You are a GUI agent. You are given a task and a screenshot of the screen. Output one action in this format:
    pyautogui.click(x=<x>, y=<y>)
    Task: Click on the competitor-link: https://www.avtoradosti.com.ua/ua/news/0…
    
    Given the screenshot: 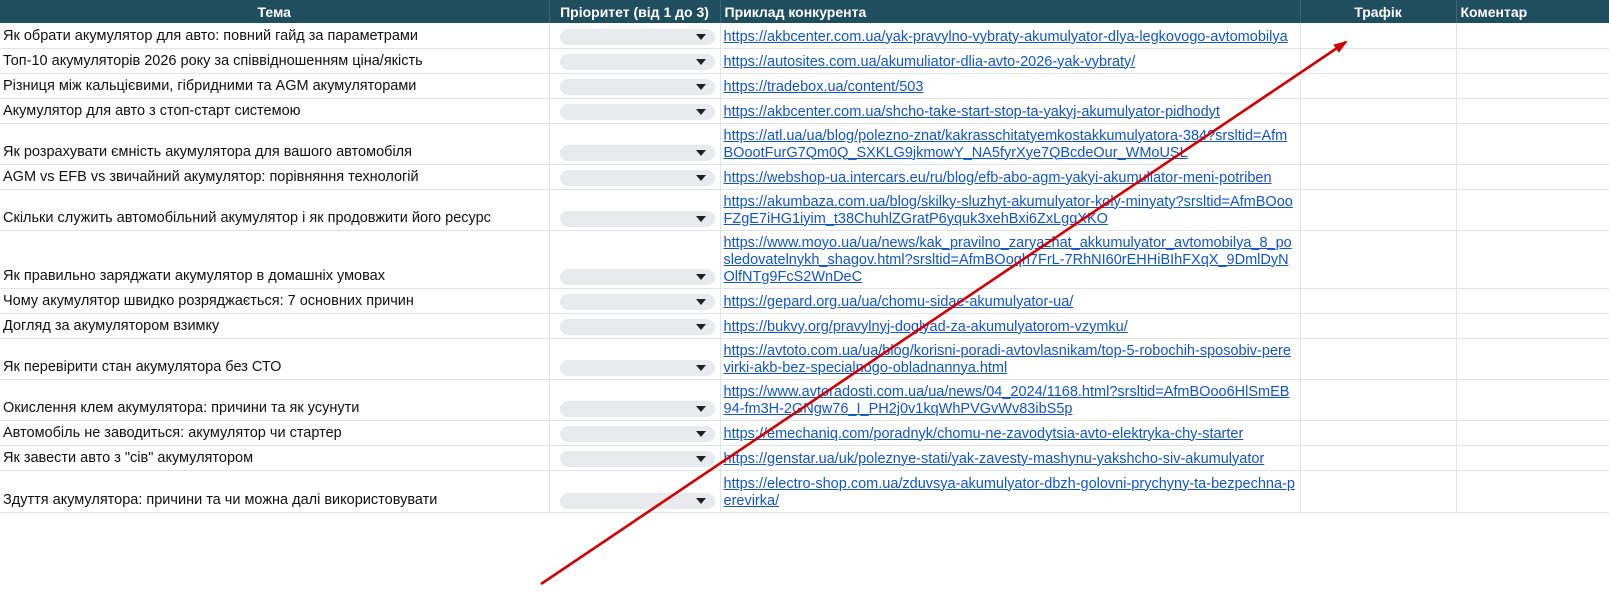 What is the action you would take?
    pyautogui.click(x=1007, y=400)
    